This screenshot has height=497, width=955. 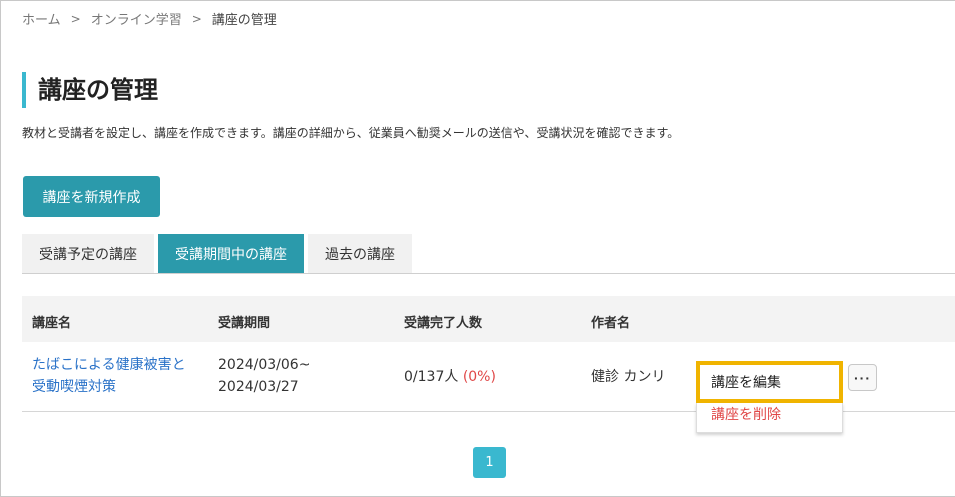 What do you see at coordinates (41, 18) in the screenshot?
I see `breadcrumb-home: ホーム` at bounding box center [41, 18].